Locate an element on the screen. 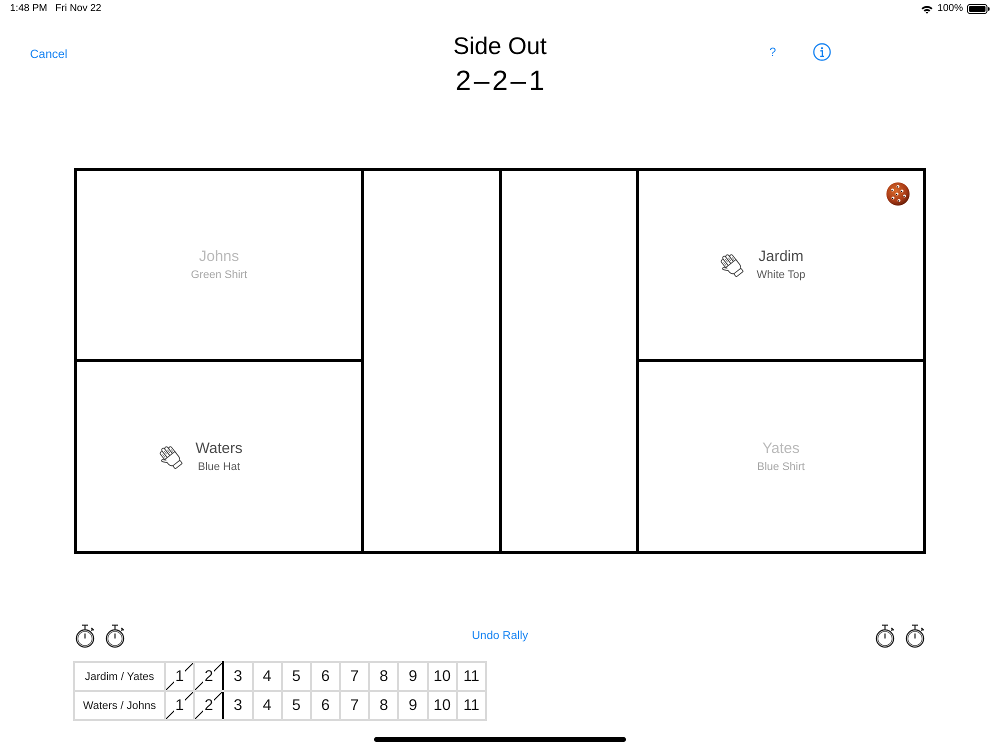 Image resolution: width=1000 pixels, height=750 pixels. info-button is located at coordinates (822, 52).